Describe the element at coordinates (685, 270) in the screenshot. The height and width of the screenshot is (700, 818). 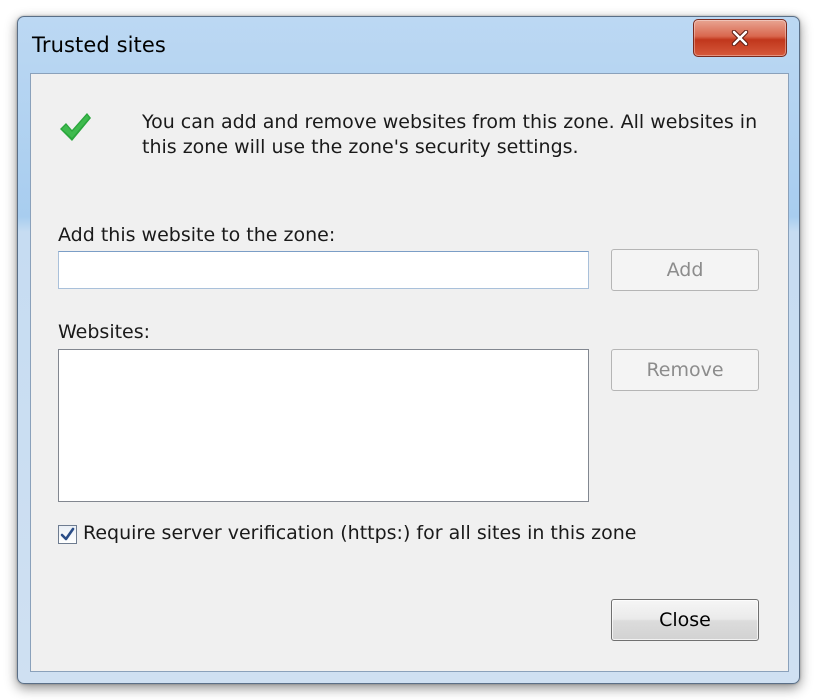
I see `add-button: Add` at that location.